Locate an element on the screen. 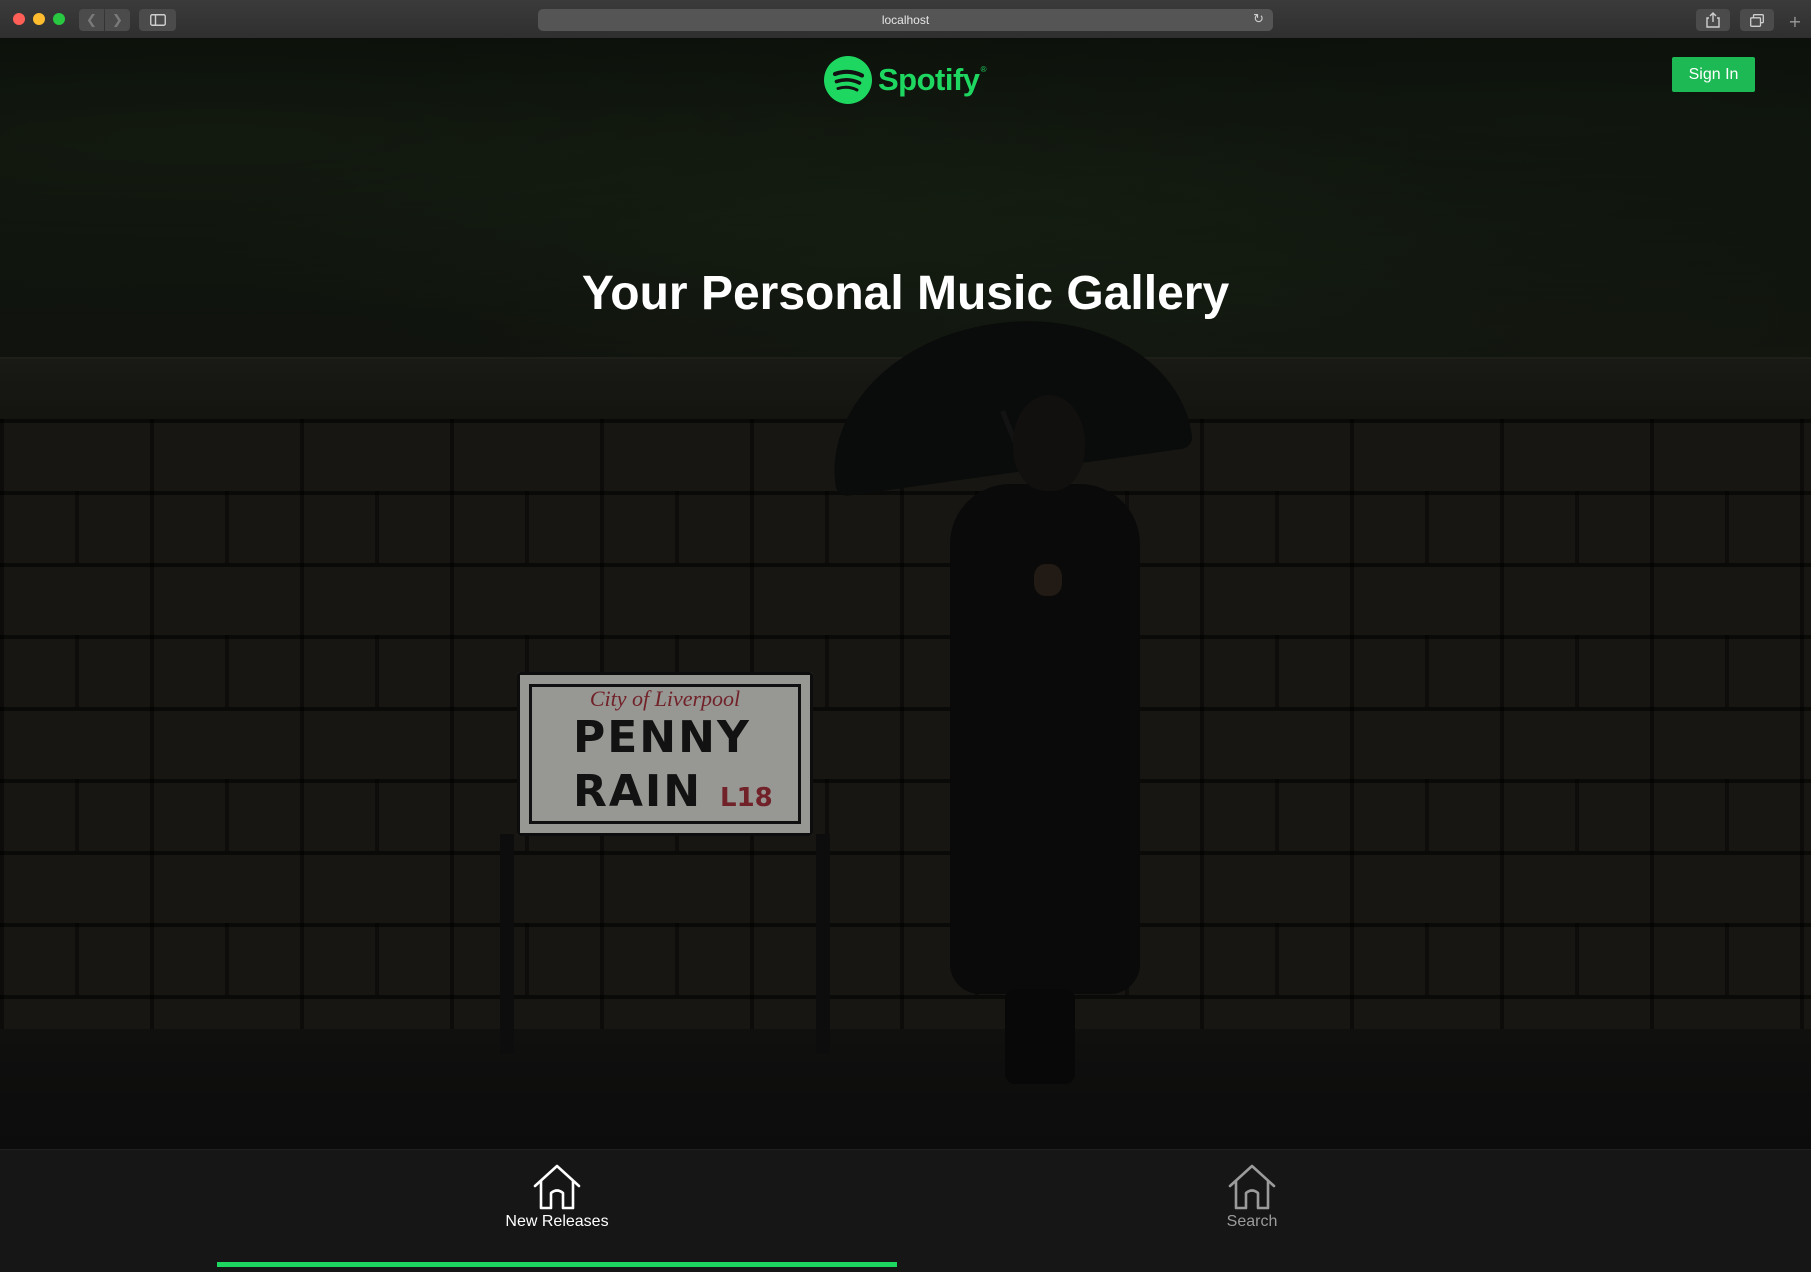 This screenshot has height=1272, width=1811. spotify-logo: Spotify® is located at coordinates (906, 80).